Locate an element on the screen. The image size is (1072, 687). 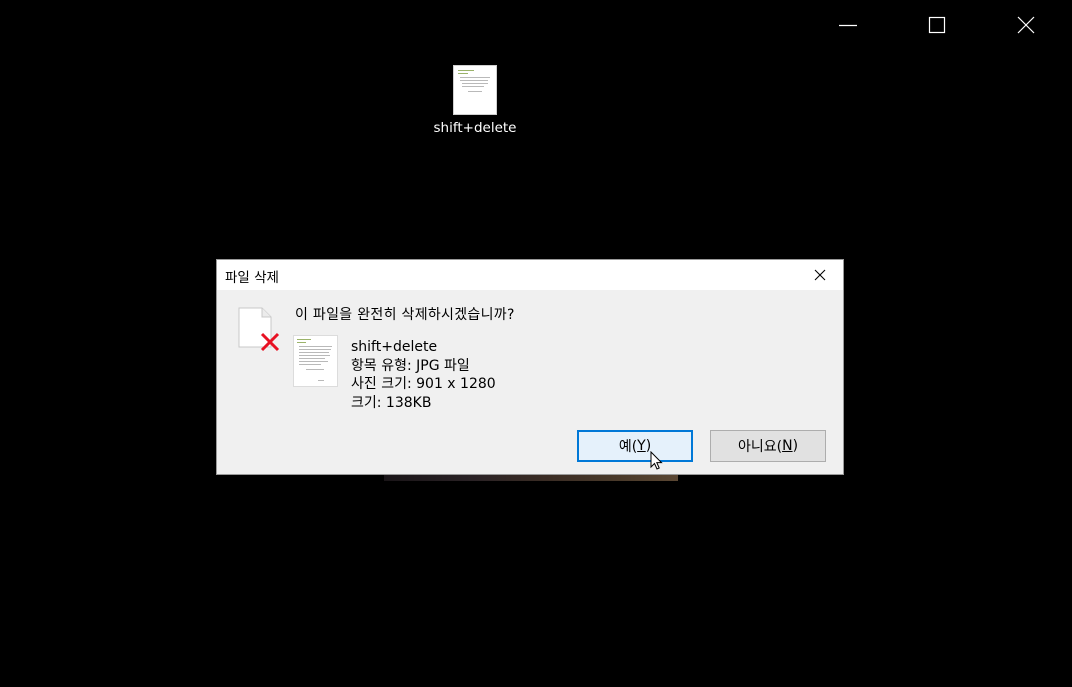
maximize-icon is located at coordinates (937, 25).